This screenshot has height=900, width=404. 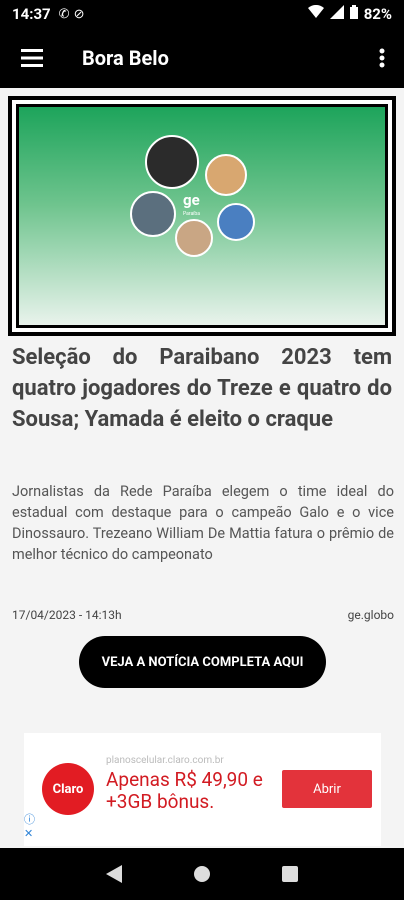 I want to click on hamburger-icon, so click(x=32, y=58).